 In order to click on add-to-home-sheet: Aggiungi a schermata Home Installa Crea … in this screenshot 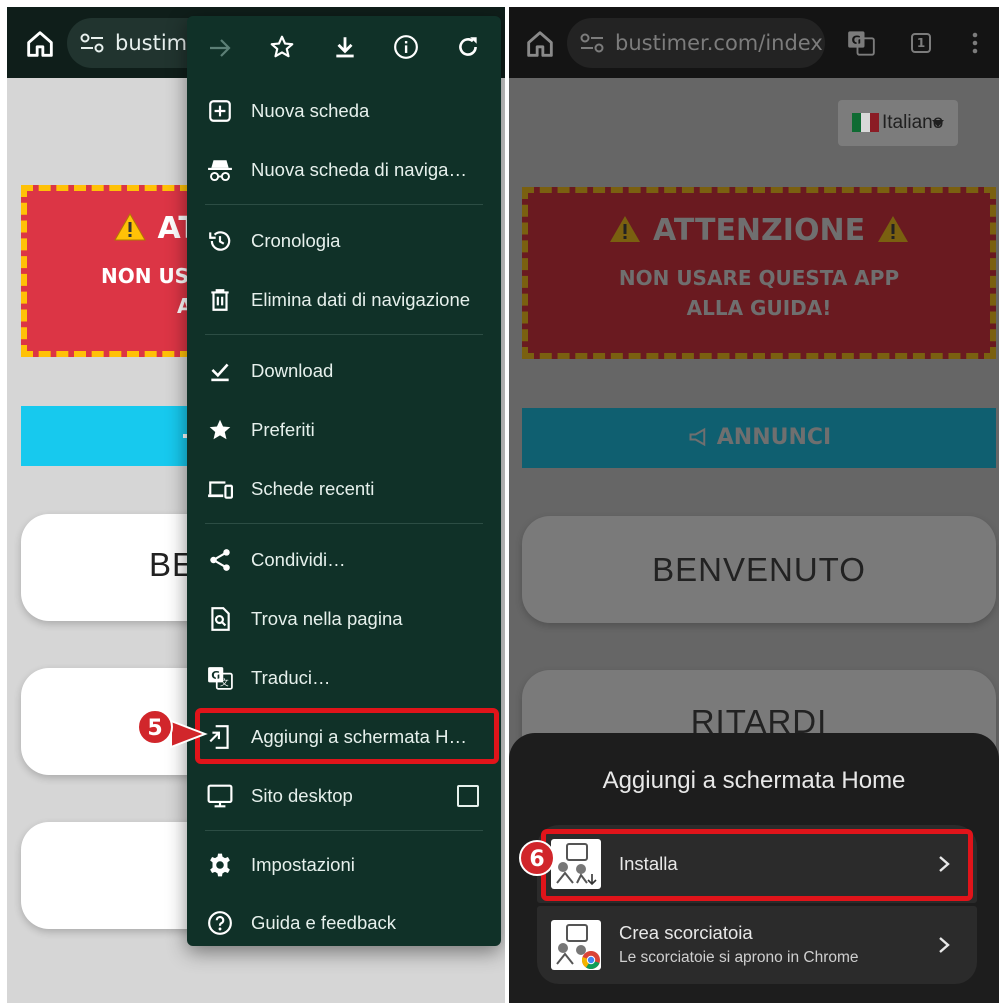, I will do `click(754, 868)`.